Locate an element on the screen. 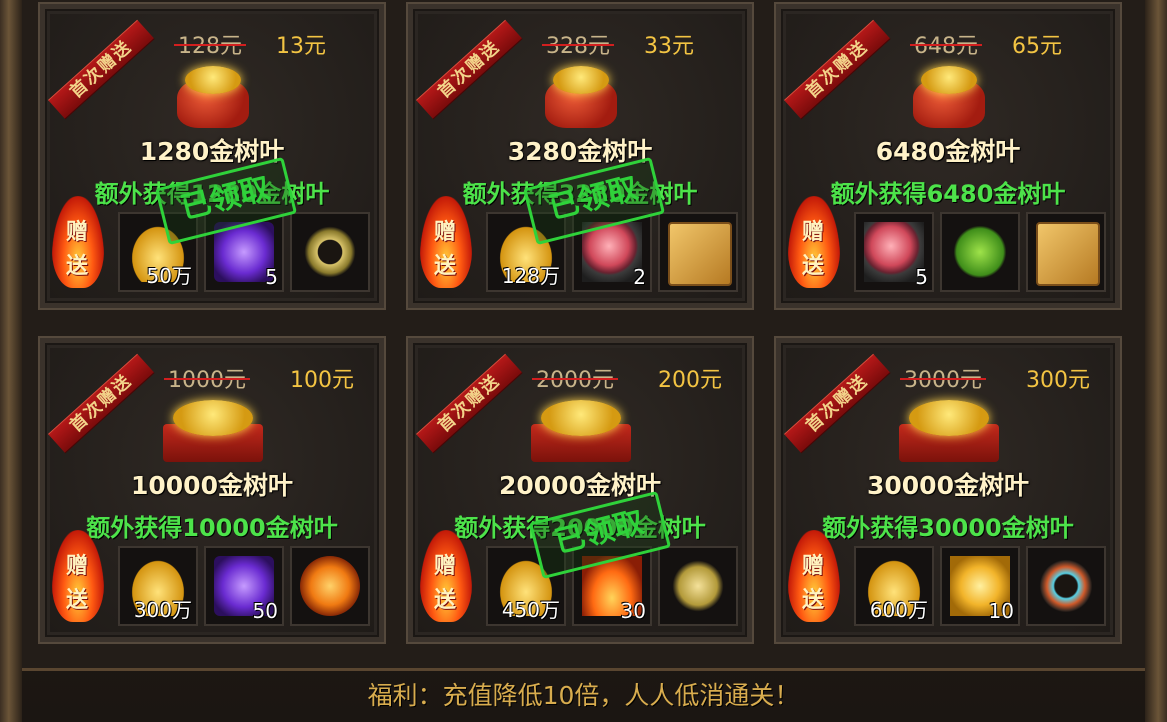 The image size is (1167, 722). golden-moth-icon is located at coordinates (698, 586).